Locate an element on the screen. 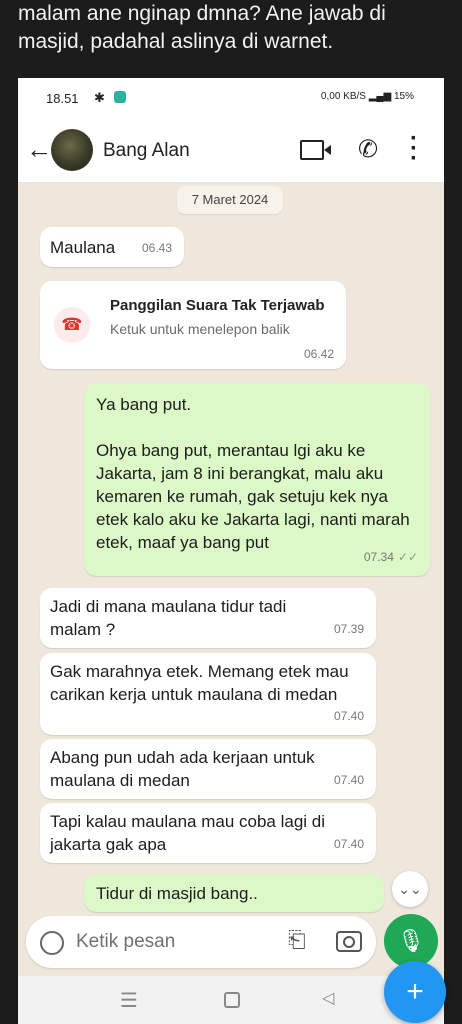 This screenshot has height=1024, width=462. missed-call-subtitle: Ketuk untuk menelepon balik is located at coordinates (200, 329).